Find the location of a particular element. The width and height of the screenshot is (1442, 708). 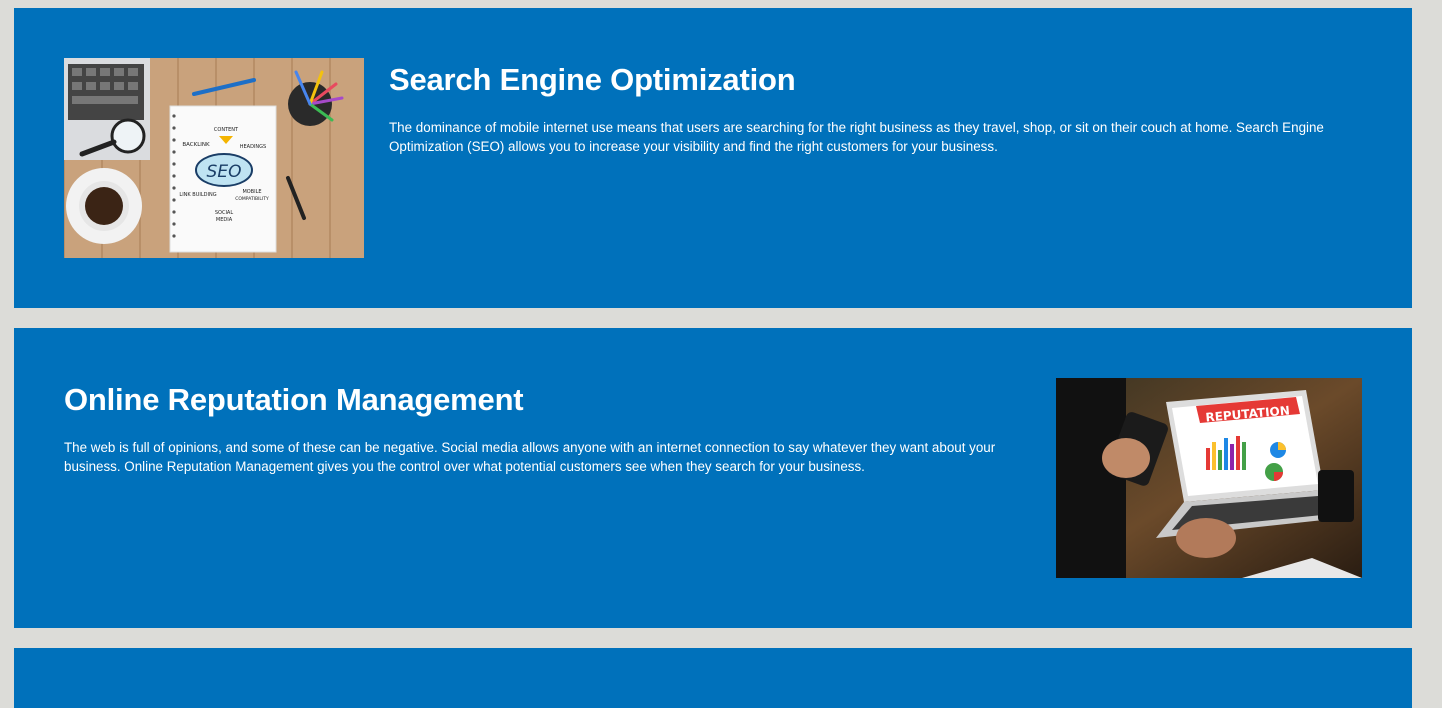

orm-heading: Online Reputation Management is located at coordinates (294, 399).